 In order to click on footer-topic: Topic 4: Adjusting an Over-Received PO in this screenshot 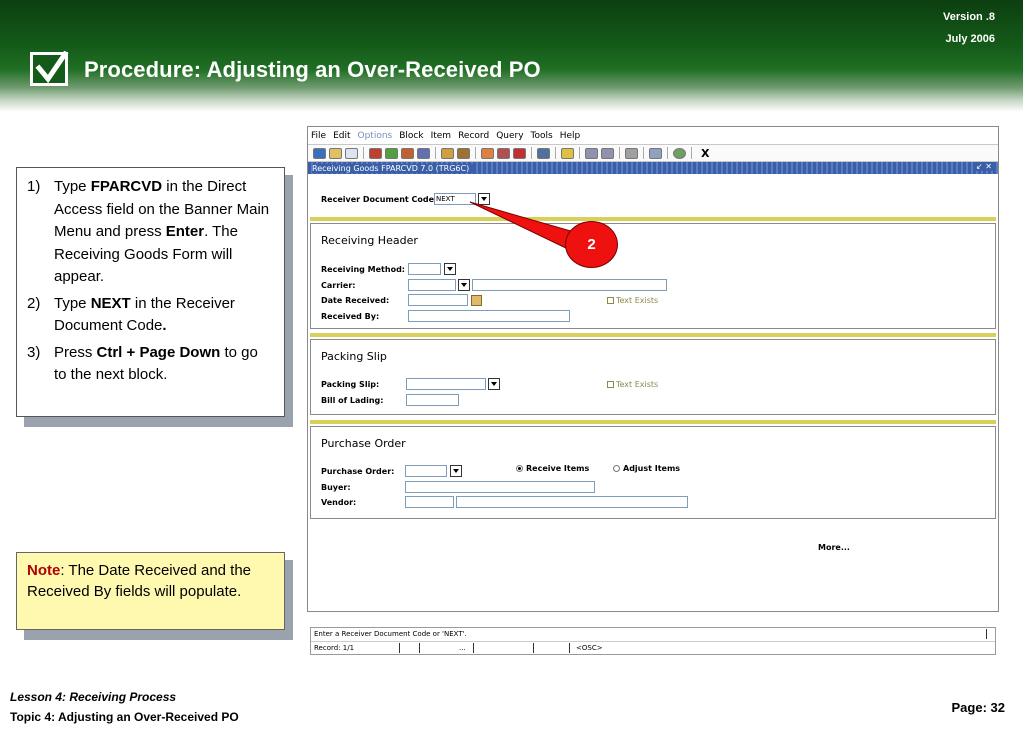, I will do `click(124, 717)`.